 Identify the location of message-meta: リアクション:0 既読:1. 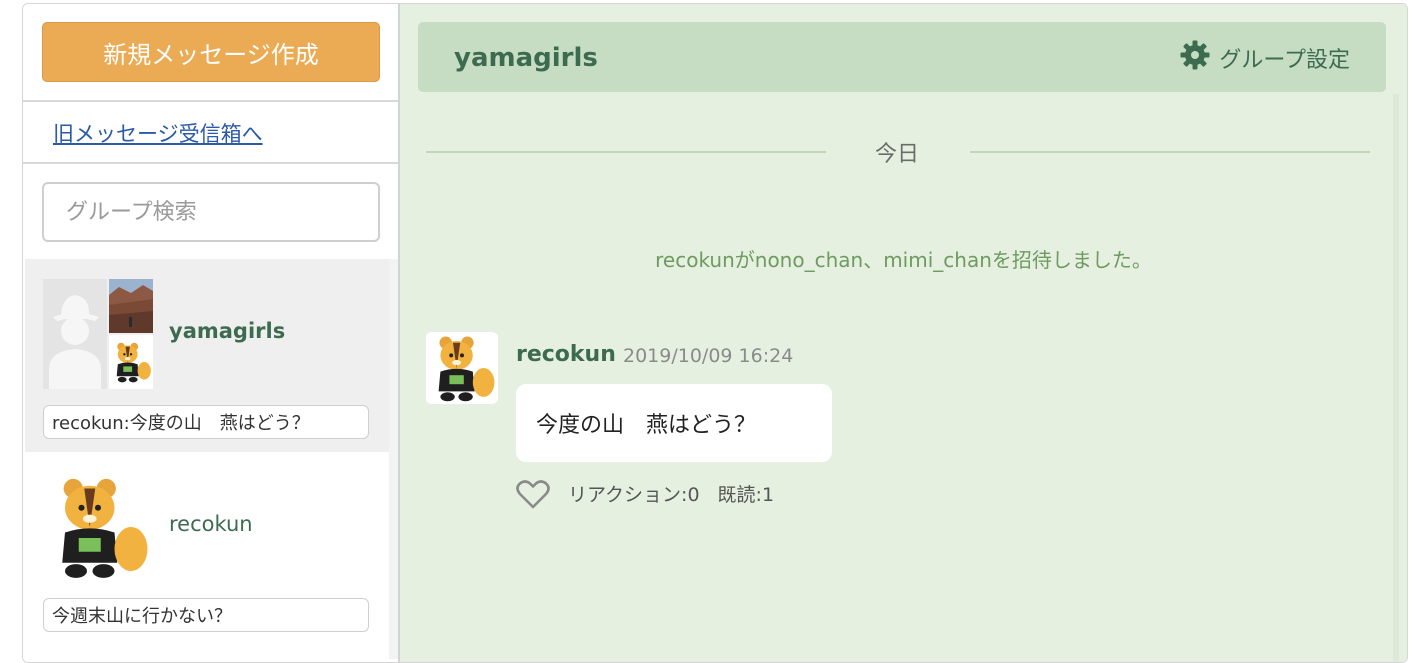
(671, 493).